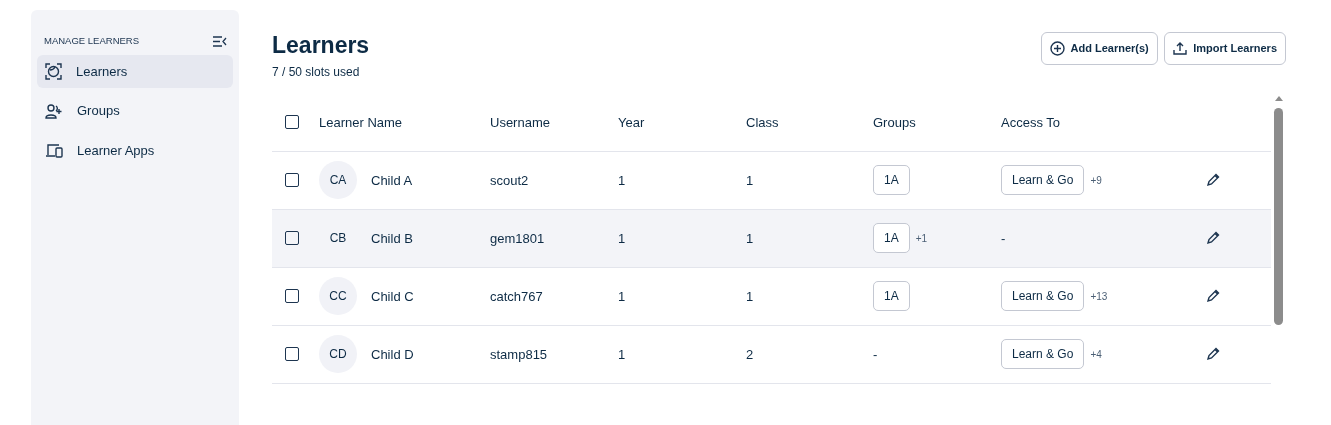 The height and width of the screenshot is (425, 1331). Describe the element at coordinates (135, 71) in the screenshot. I see `sidebar-item: Learners` at that location.